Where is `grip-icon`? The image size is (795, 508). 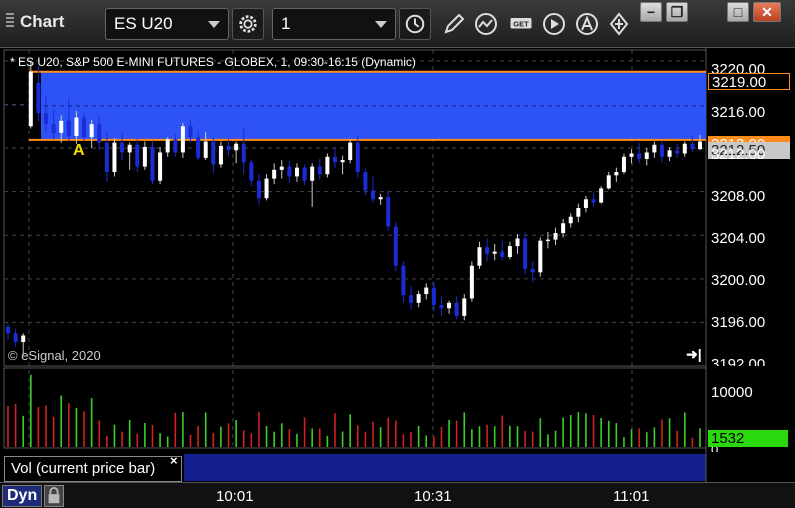
grip-icon is located at coordinates (10, 21).